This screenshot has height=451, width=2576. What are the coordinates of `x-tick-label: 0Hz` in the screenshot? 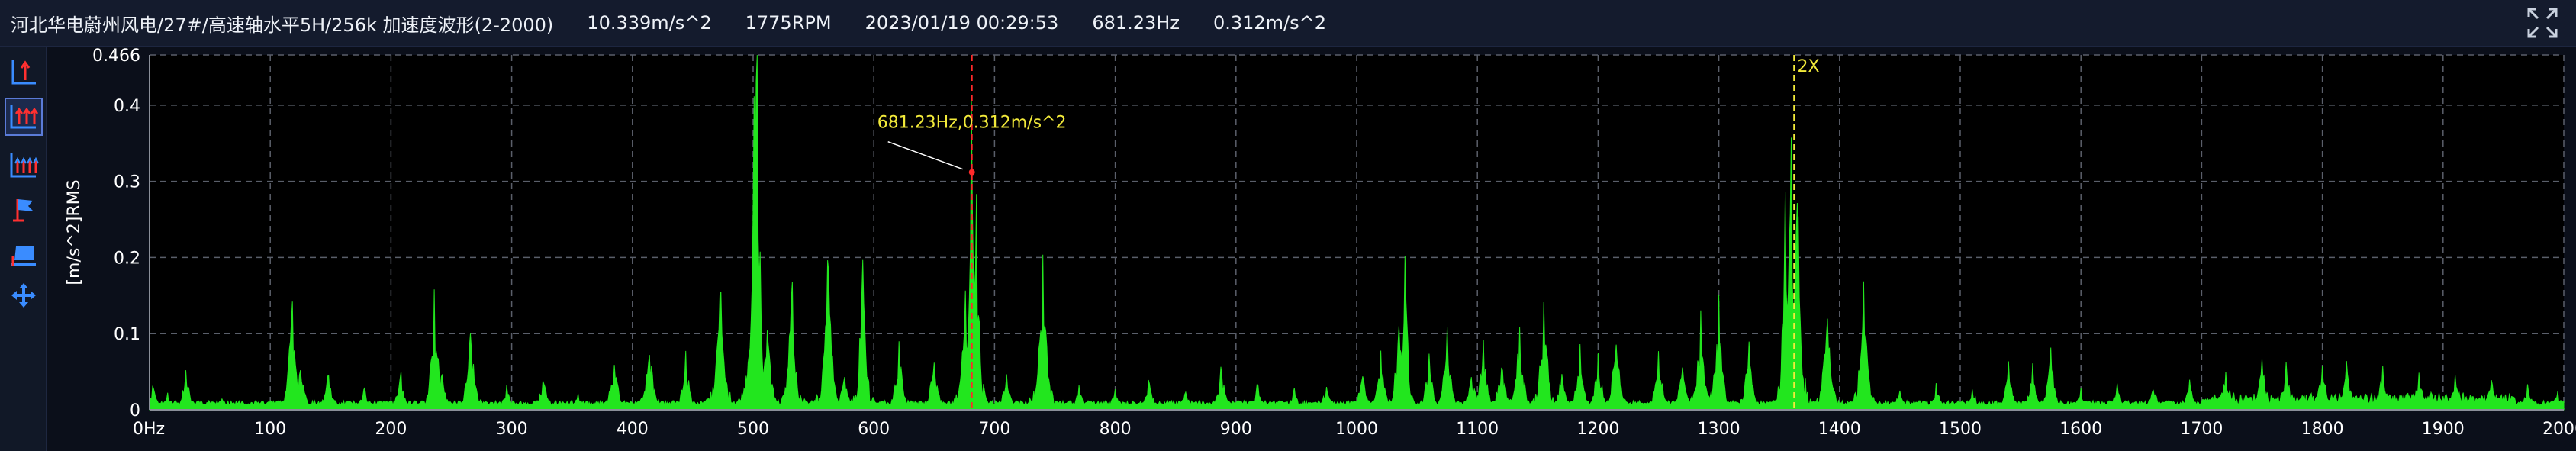 It's located at (149, 429).